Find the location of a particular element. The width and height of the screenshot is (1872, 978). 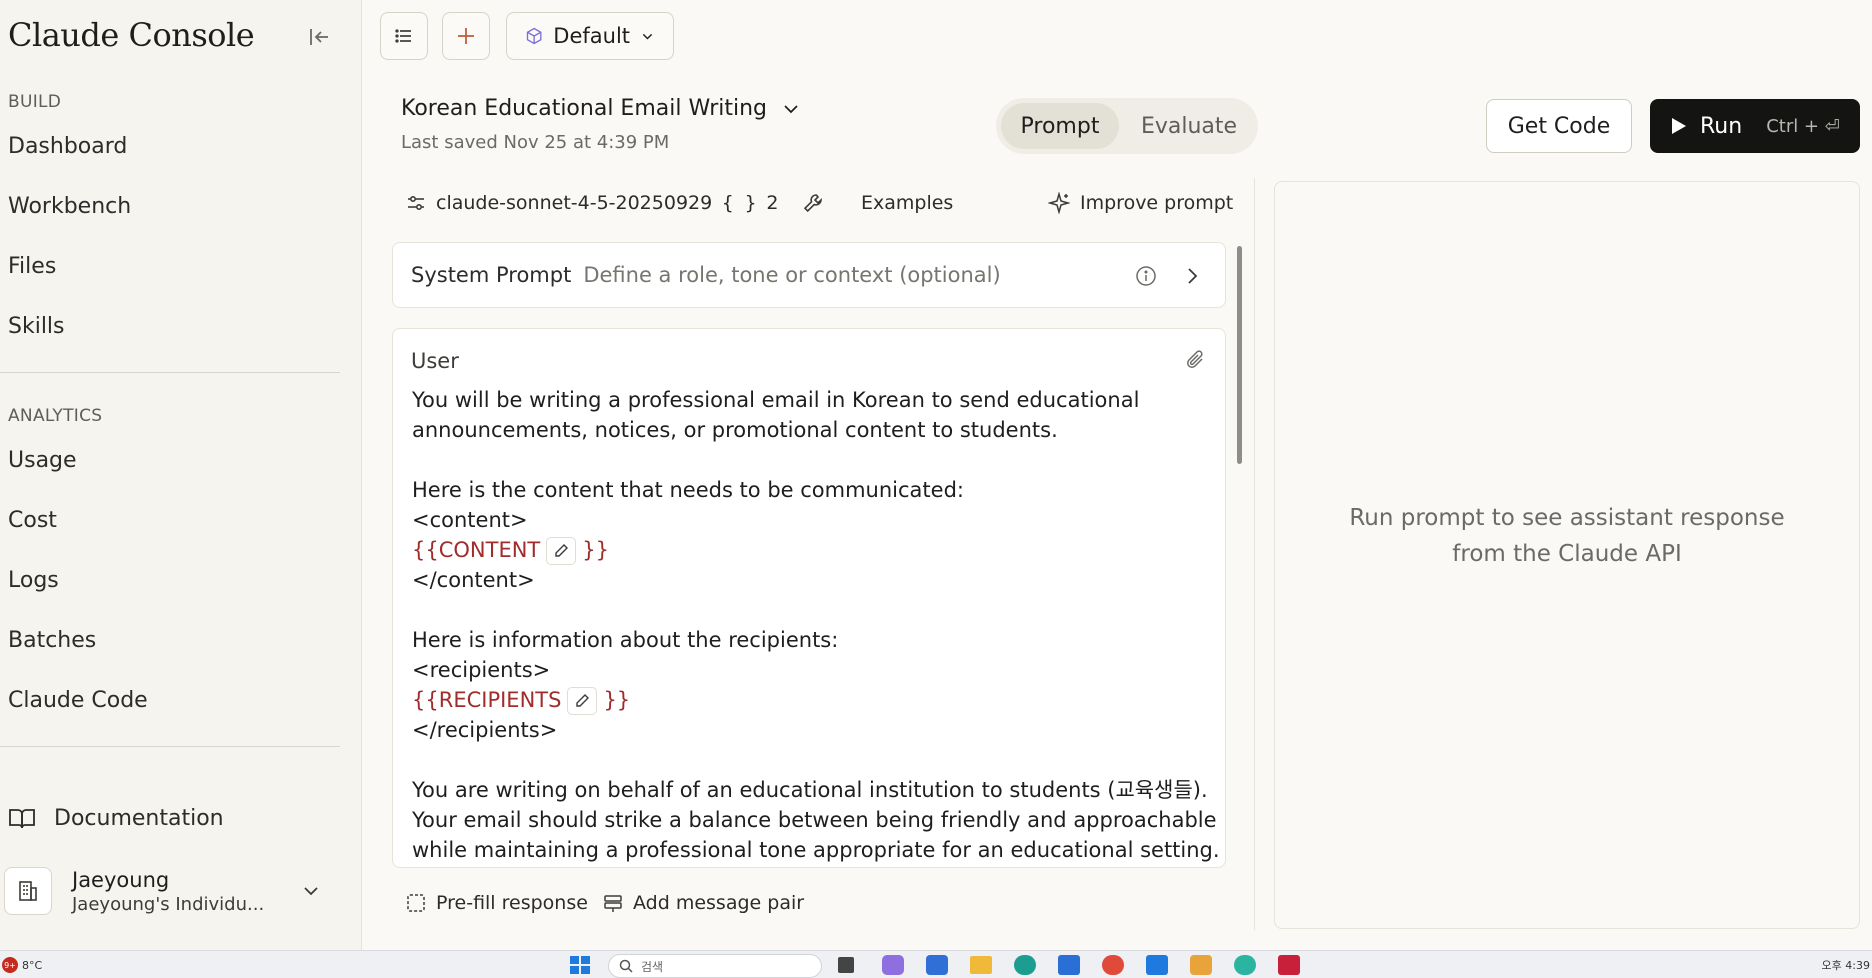

info-icon is located at coordinates (1146, 276).